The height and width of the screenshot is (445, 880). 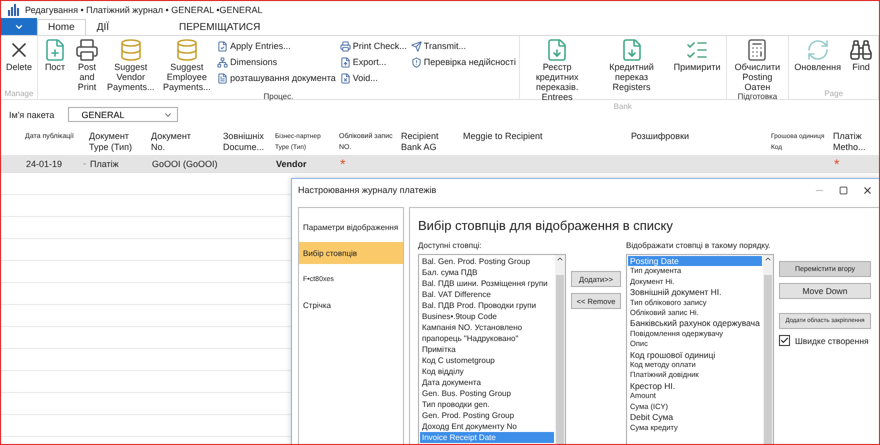 What do you see at coordinates (450, 245) in the screenshot?
I see `list-caption: Доступні стовпці:` at bounding box center [450, 245].